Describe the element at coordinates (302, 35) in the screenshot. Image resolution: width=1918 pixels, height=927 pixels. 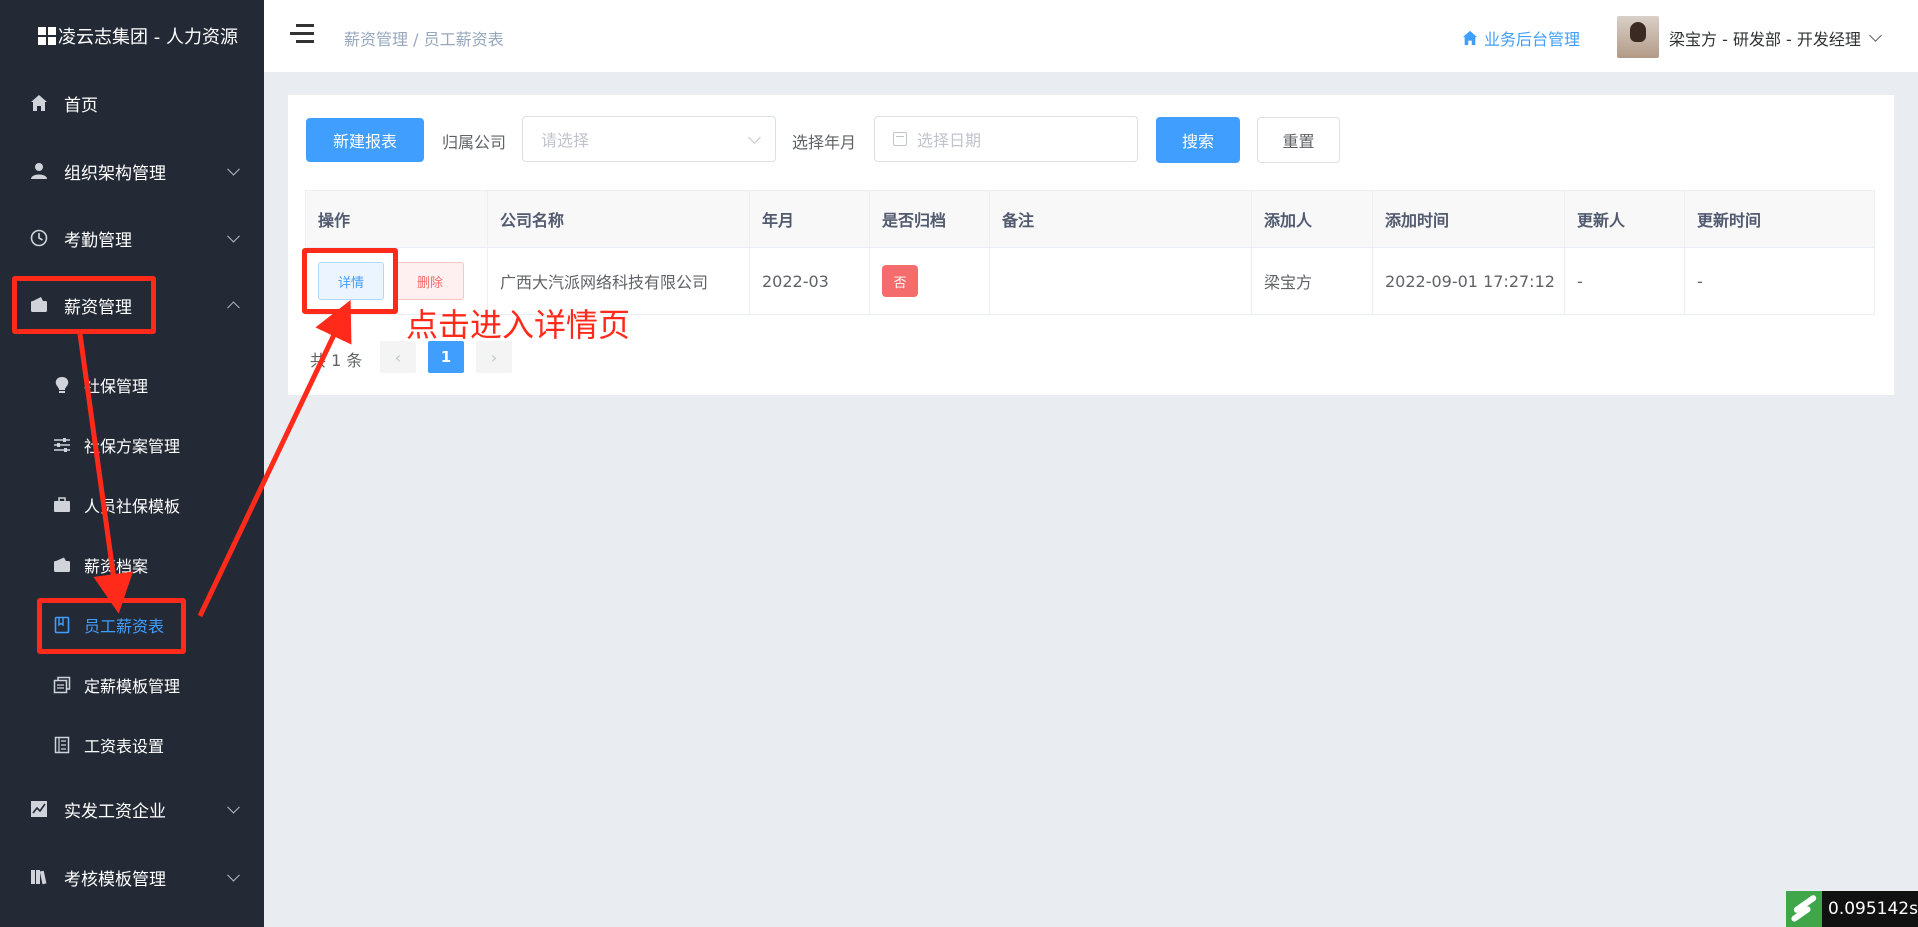
I see `menu-toggle-icon` at that location.